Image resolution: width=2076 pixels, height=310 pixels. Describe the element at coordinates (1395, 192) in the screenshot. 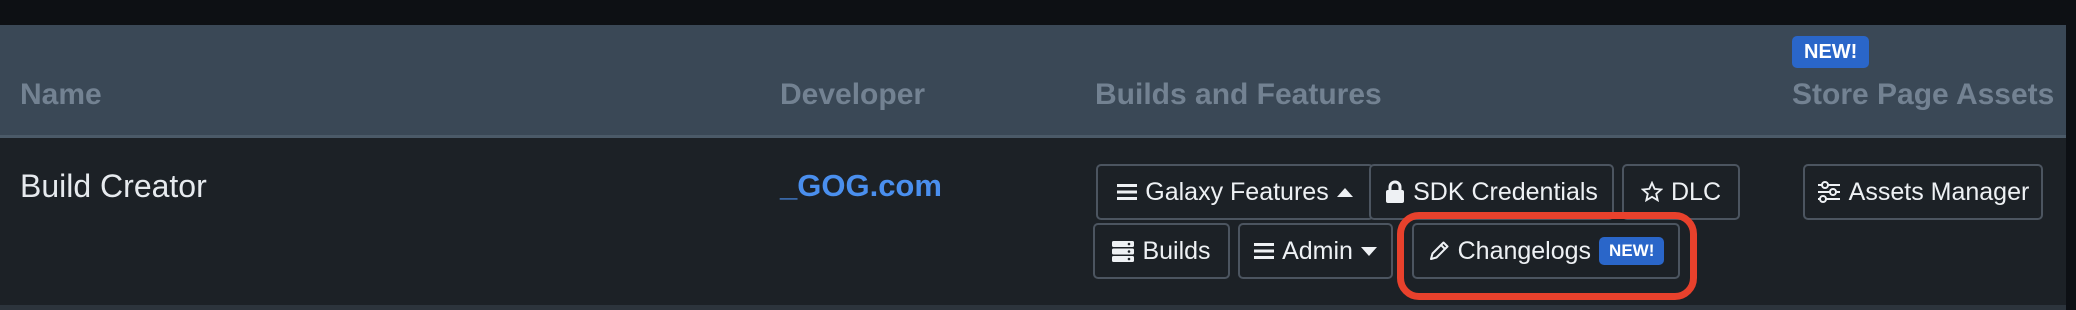

I see `lock-icon` at that location.